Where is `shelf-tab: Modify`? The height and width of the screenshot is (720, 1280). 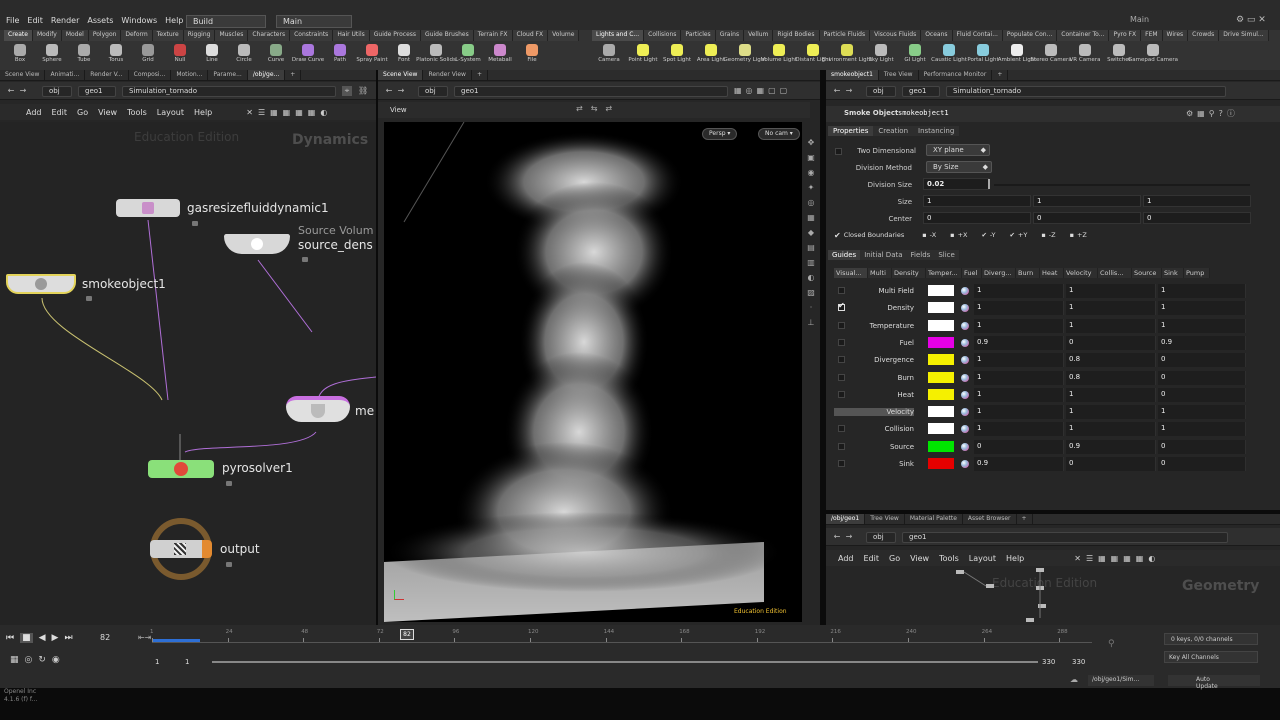 shelf-tab: Modify is located at coordinates (47, 35).